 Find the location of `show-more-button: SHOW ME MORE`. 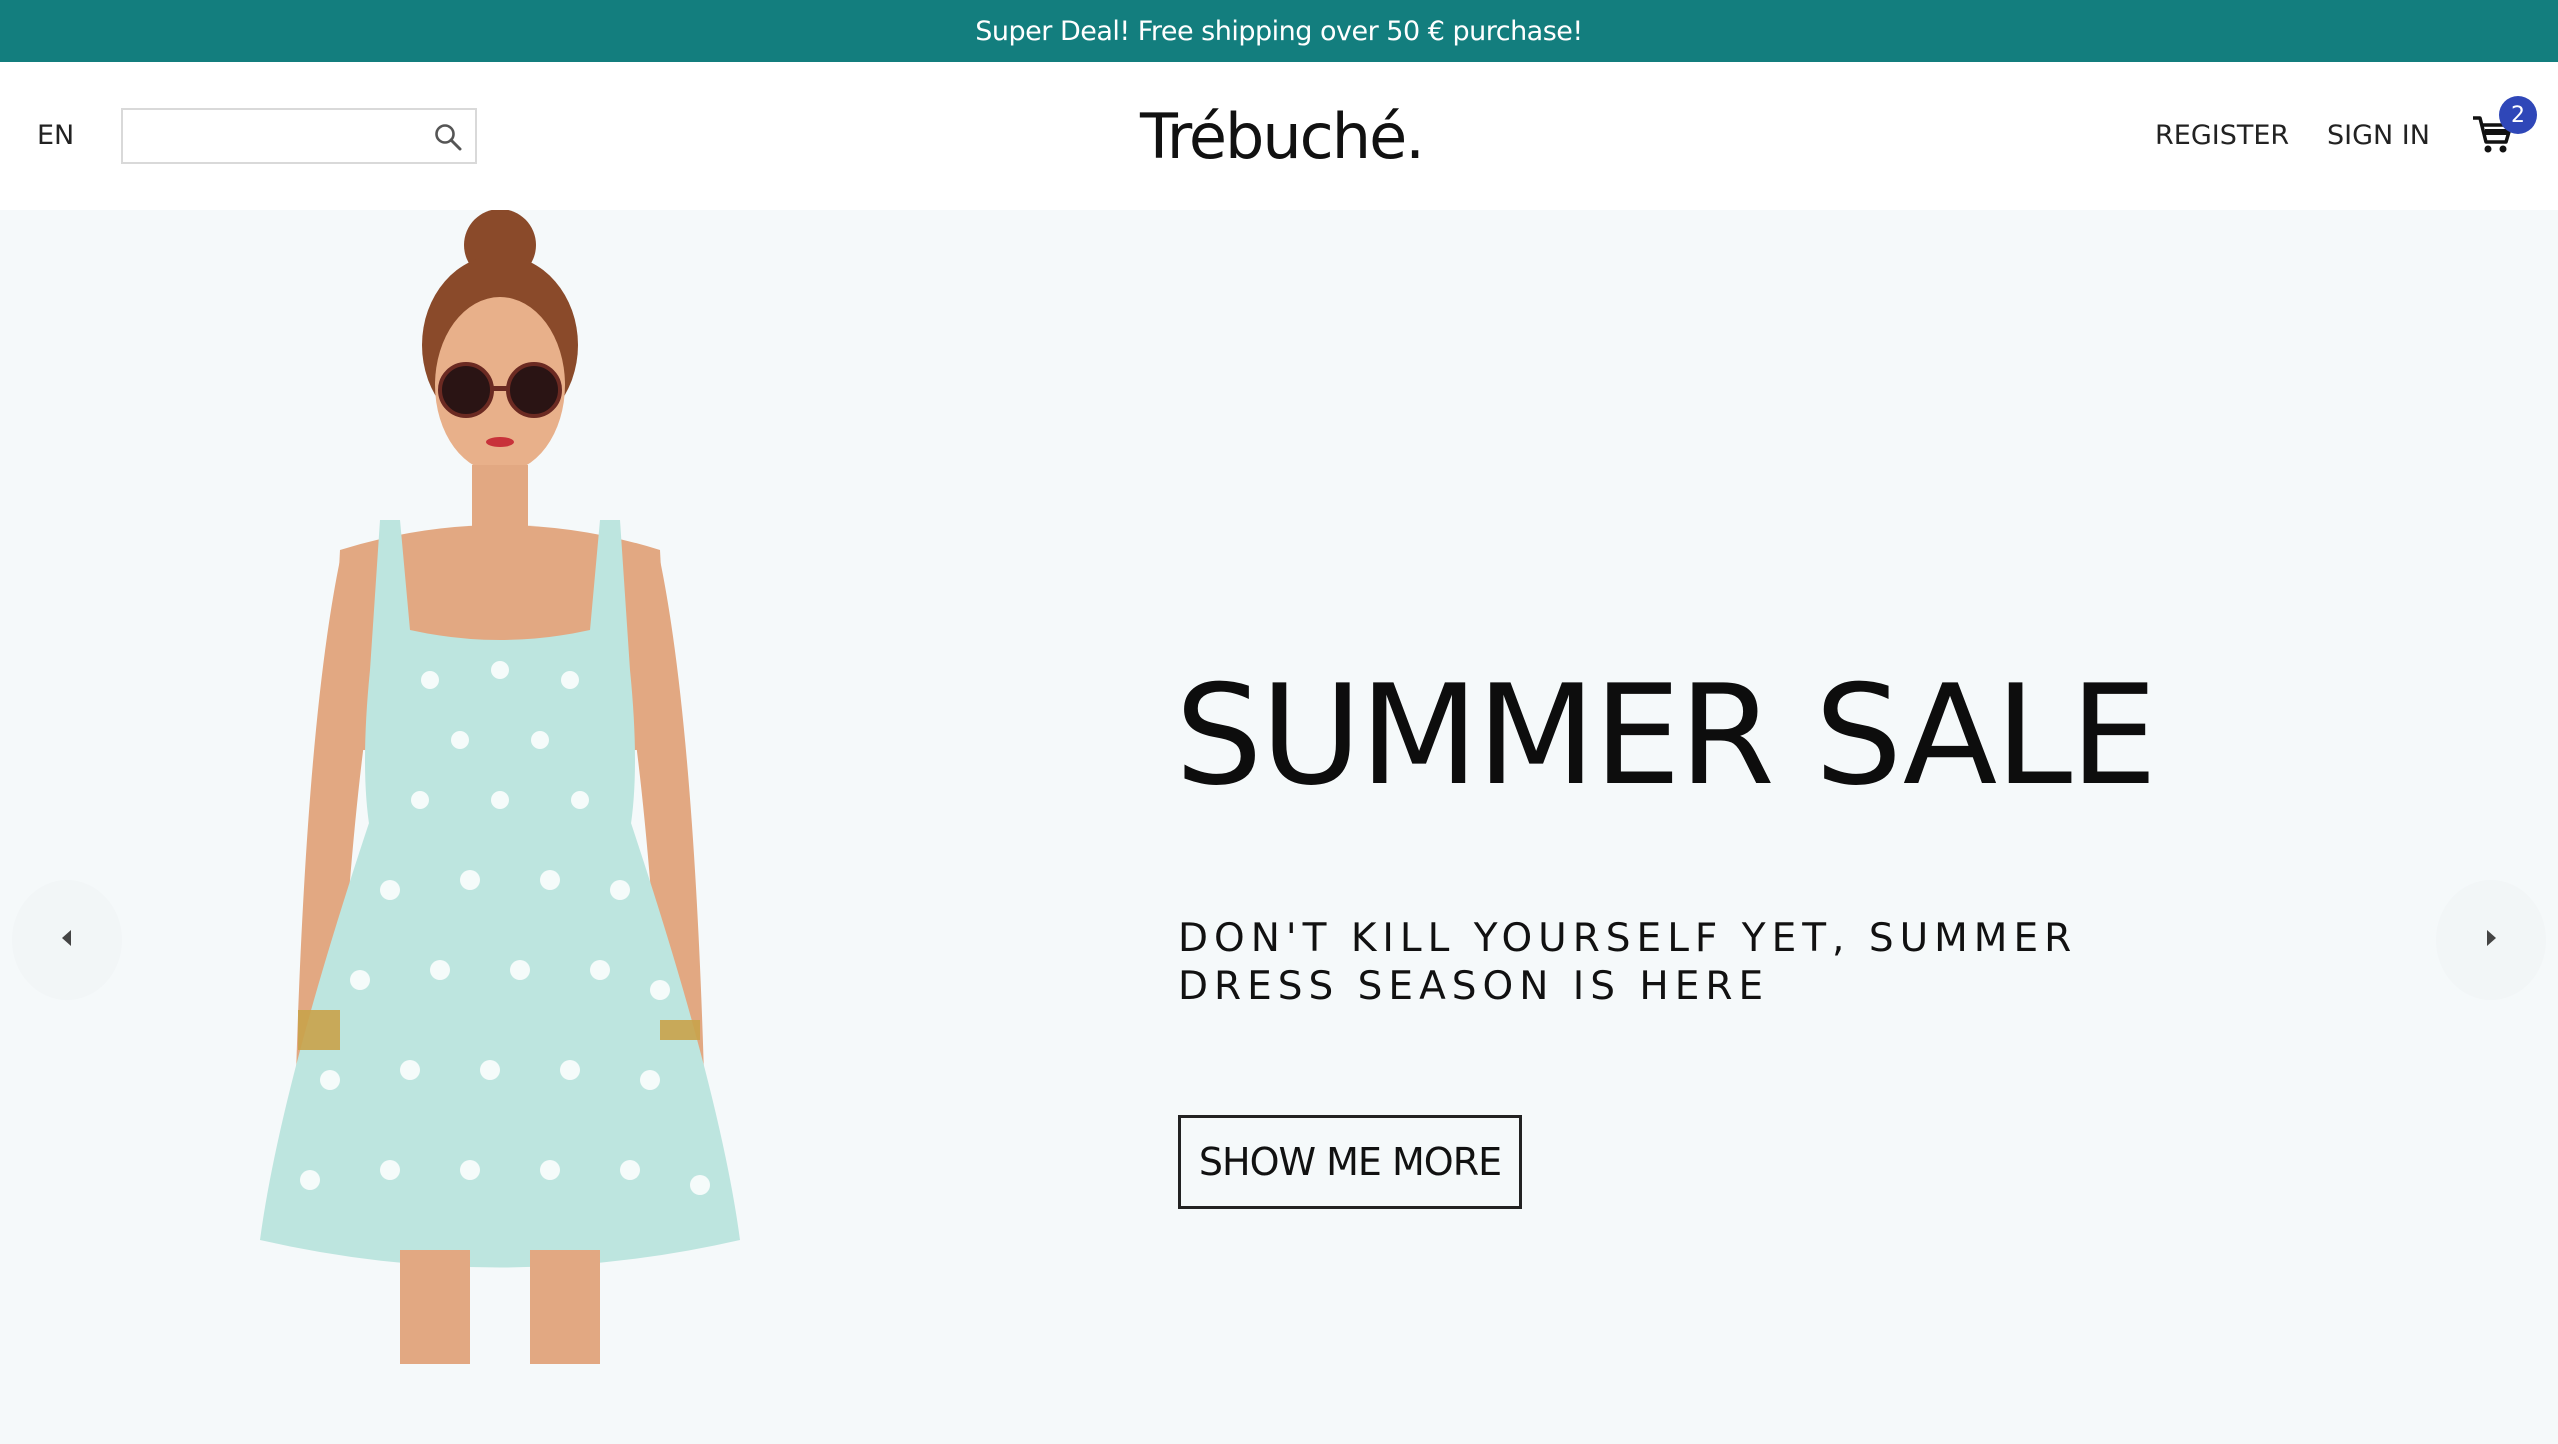

show-more-button: SHOW ME MORE is located at coordinates (1350, 1162).